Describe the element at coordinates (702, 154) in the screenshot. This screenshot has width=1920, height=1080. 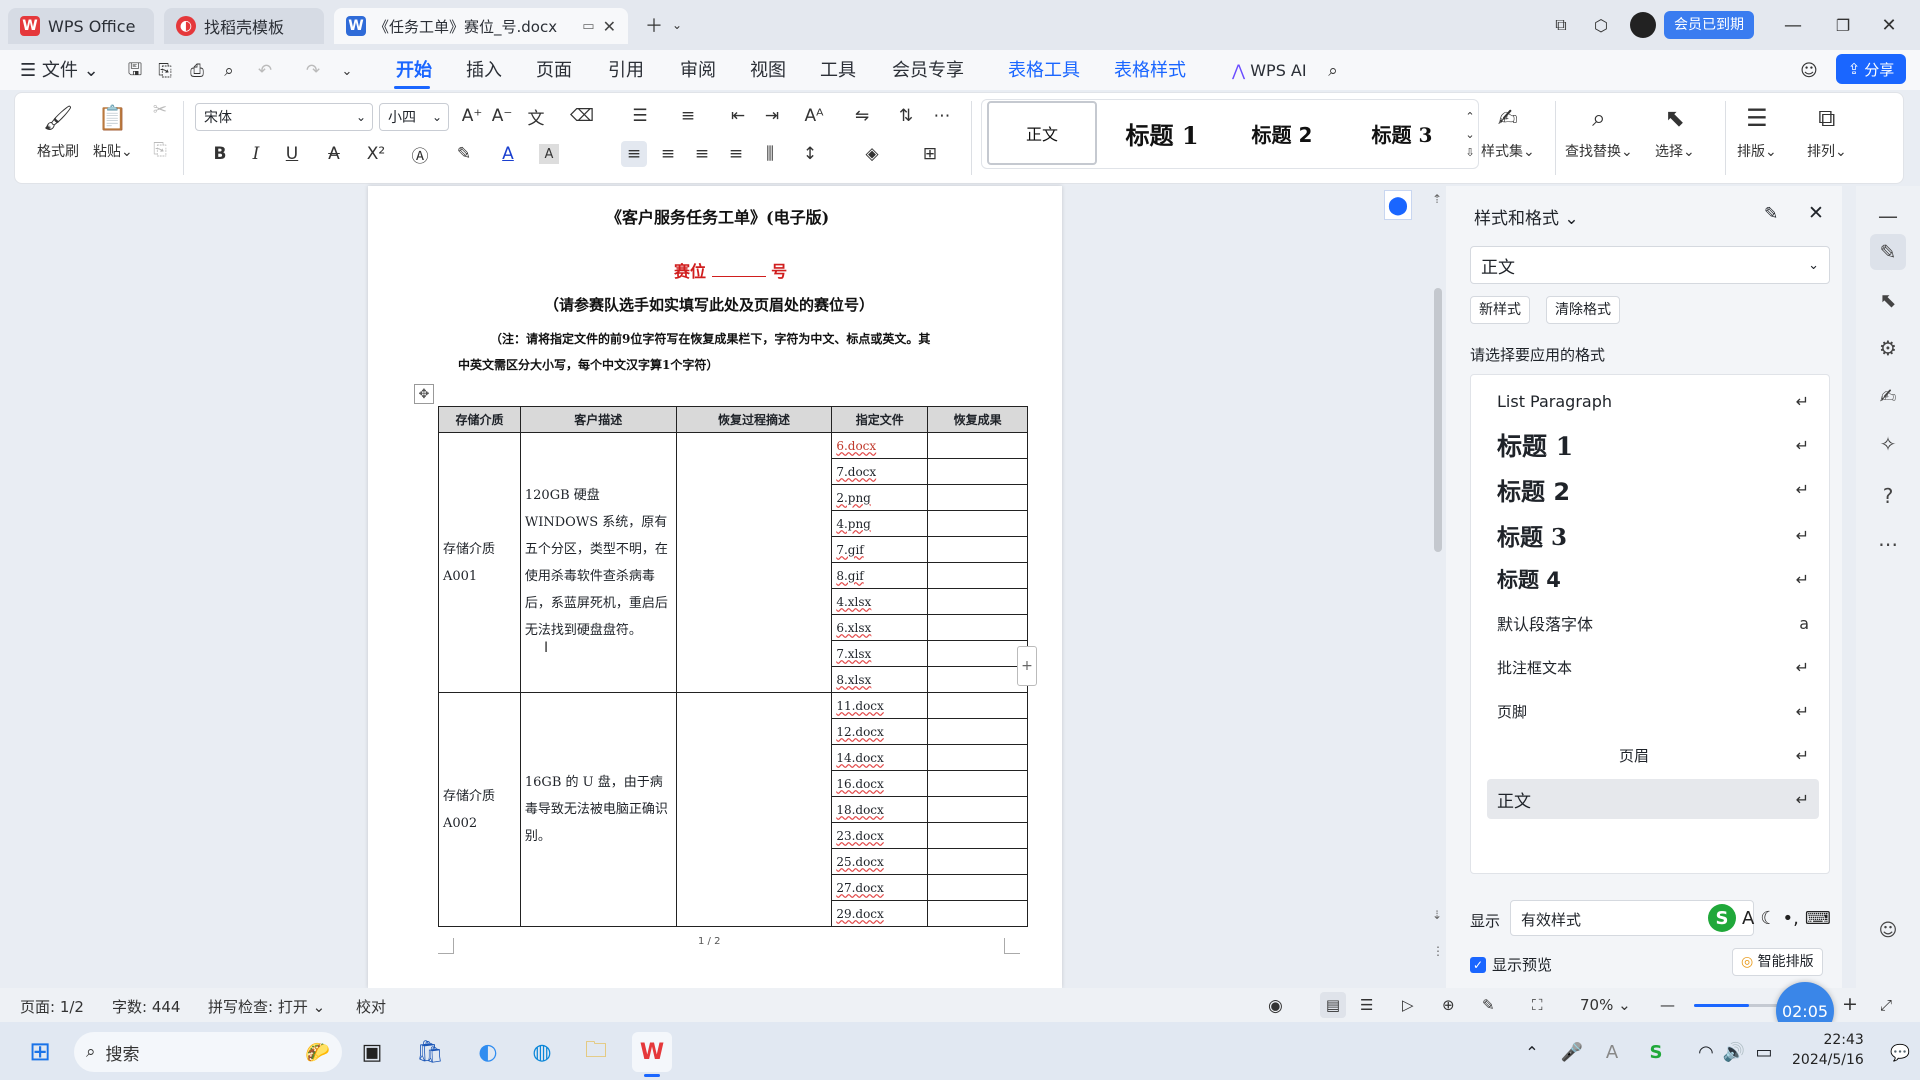
I see `align-right-icon: ≡` at that location.